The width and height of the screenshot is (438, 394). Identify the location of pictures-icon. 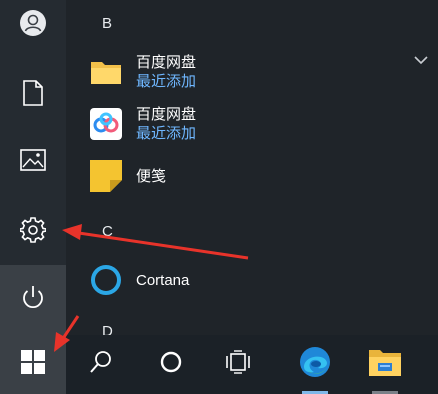
(33, 162).